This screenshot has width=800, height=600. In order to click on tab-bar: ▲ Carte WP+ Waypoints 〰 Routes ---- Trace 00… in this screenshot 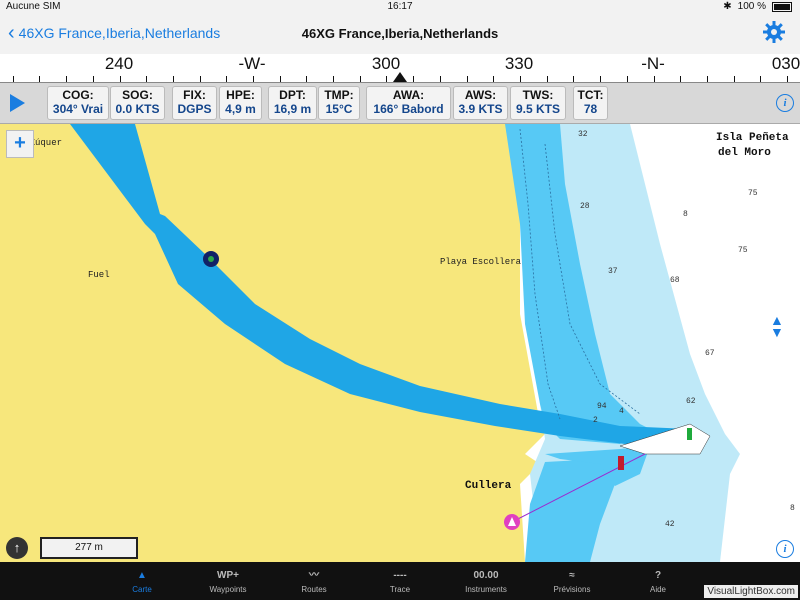, I will do `click(400, 581)`.